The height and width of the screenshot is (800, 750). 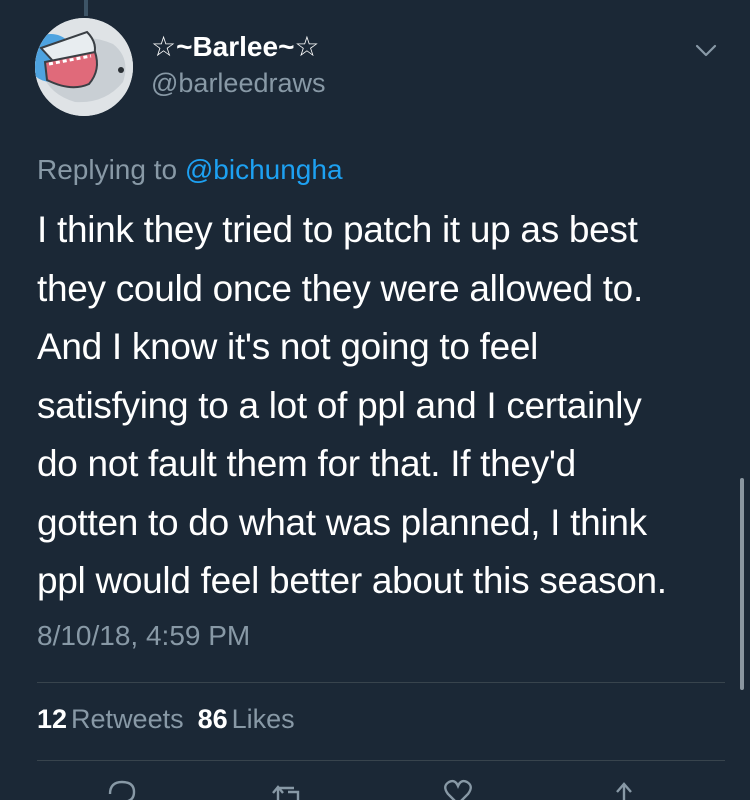 What do you see at coordinates (264, 169) in the screenshot?
I see `reply-mention-link: @bichungha` at bounding box center [264, 169].